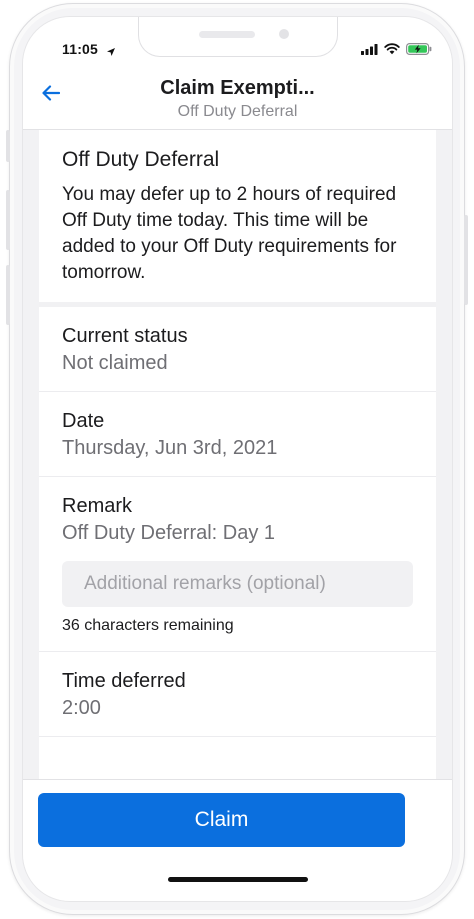 This screenshot has height=919, width=474. Describe the element at coordinates (419, 51) in the screenshot. I see `battery-charging-icon` at that location.